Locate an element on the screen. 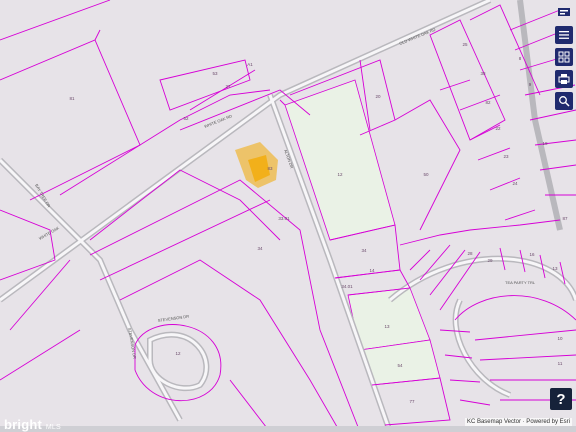  search-icon is located at coordinates (564, 101).